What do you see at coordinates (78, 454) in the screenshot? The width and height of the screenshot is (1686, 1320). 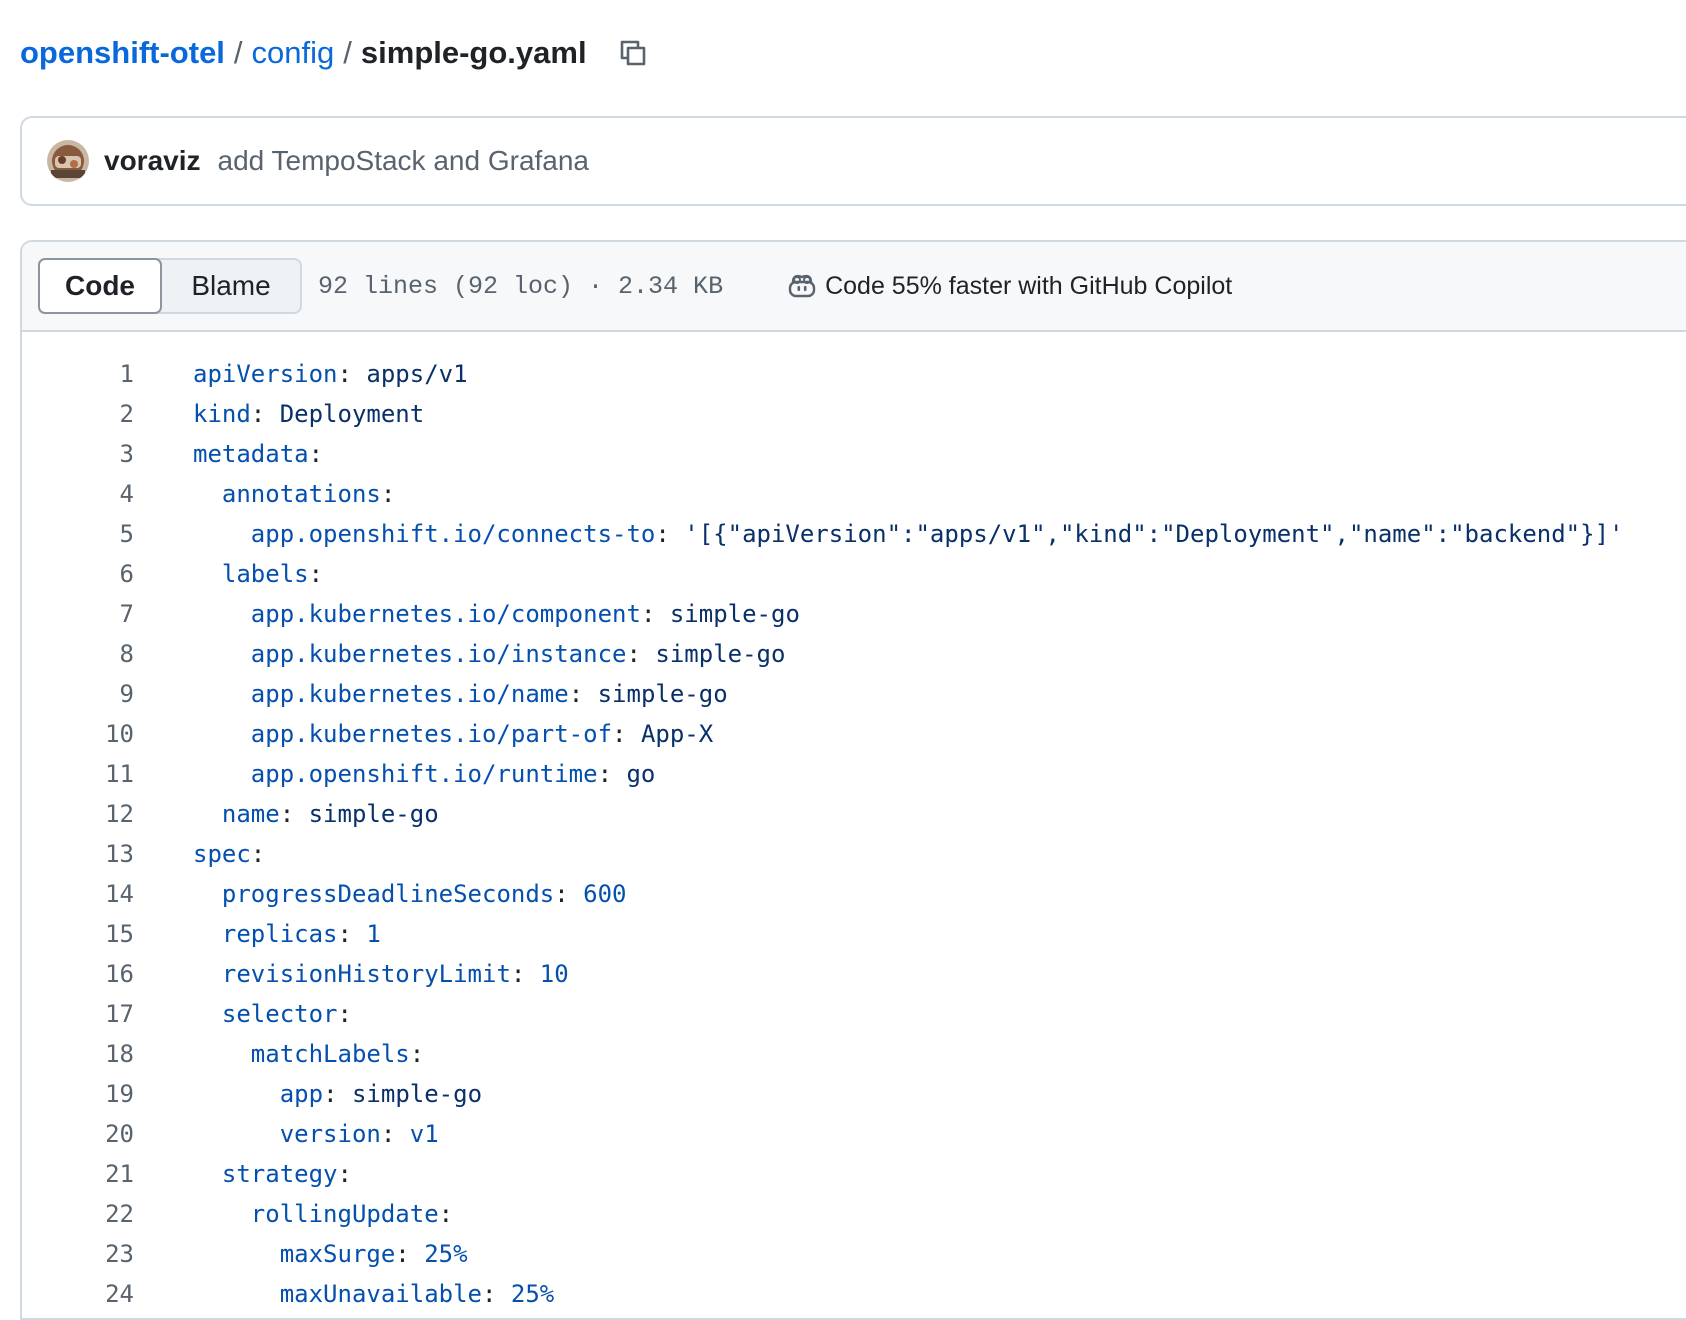 I see `line-number: 3` at bounding box center [78, 454].